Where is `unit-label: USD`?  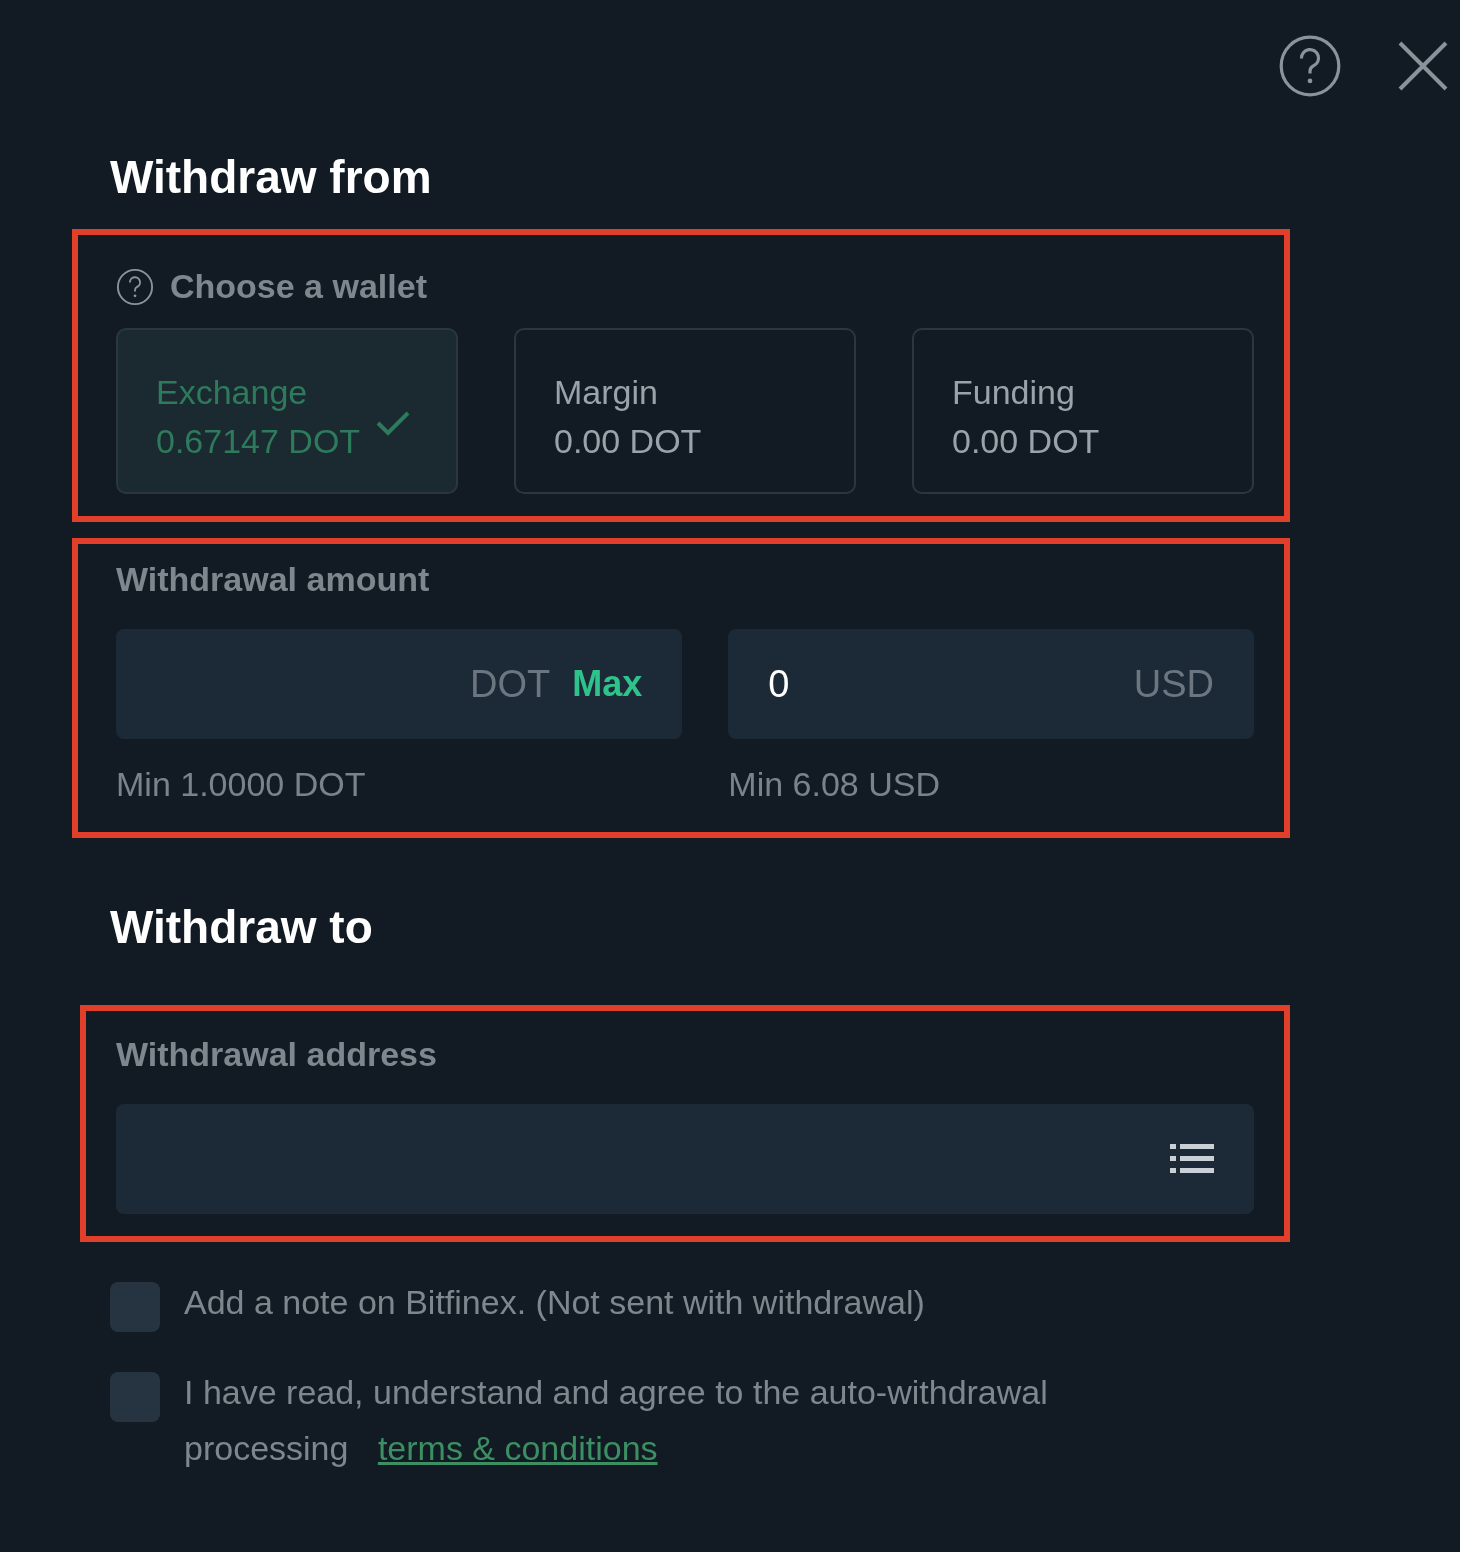 unit-label: USD is located at coordinates (1173, 684).